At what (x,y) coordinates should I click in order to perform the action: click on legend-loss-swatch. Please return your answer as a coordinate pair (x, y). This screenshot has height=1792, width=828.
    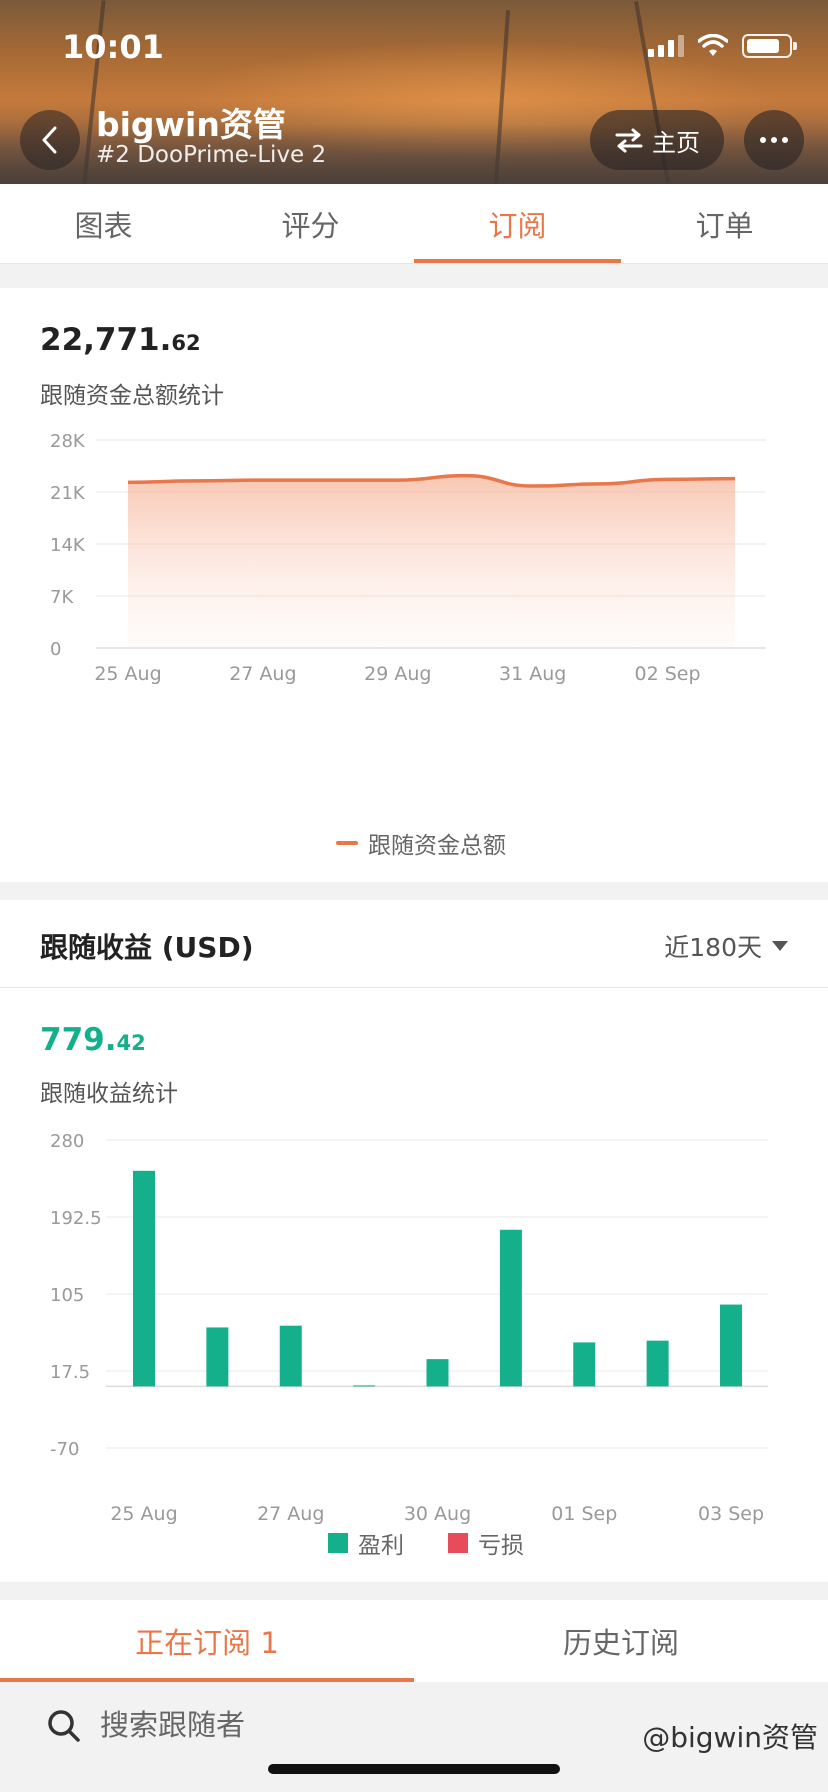
    Looking at the image, I should click on (458, 1543).